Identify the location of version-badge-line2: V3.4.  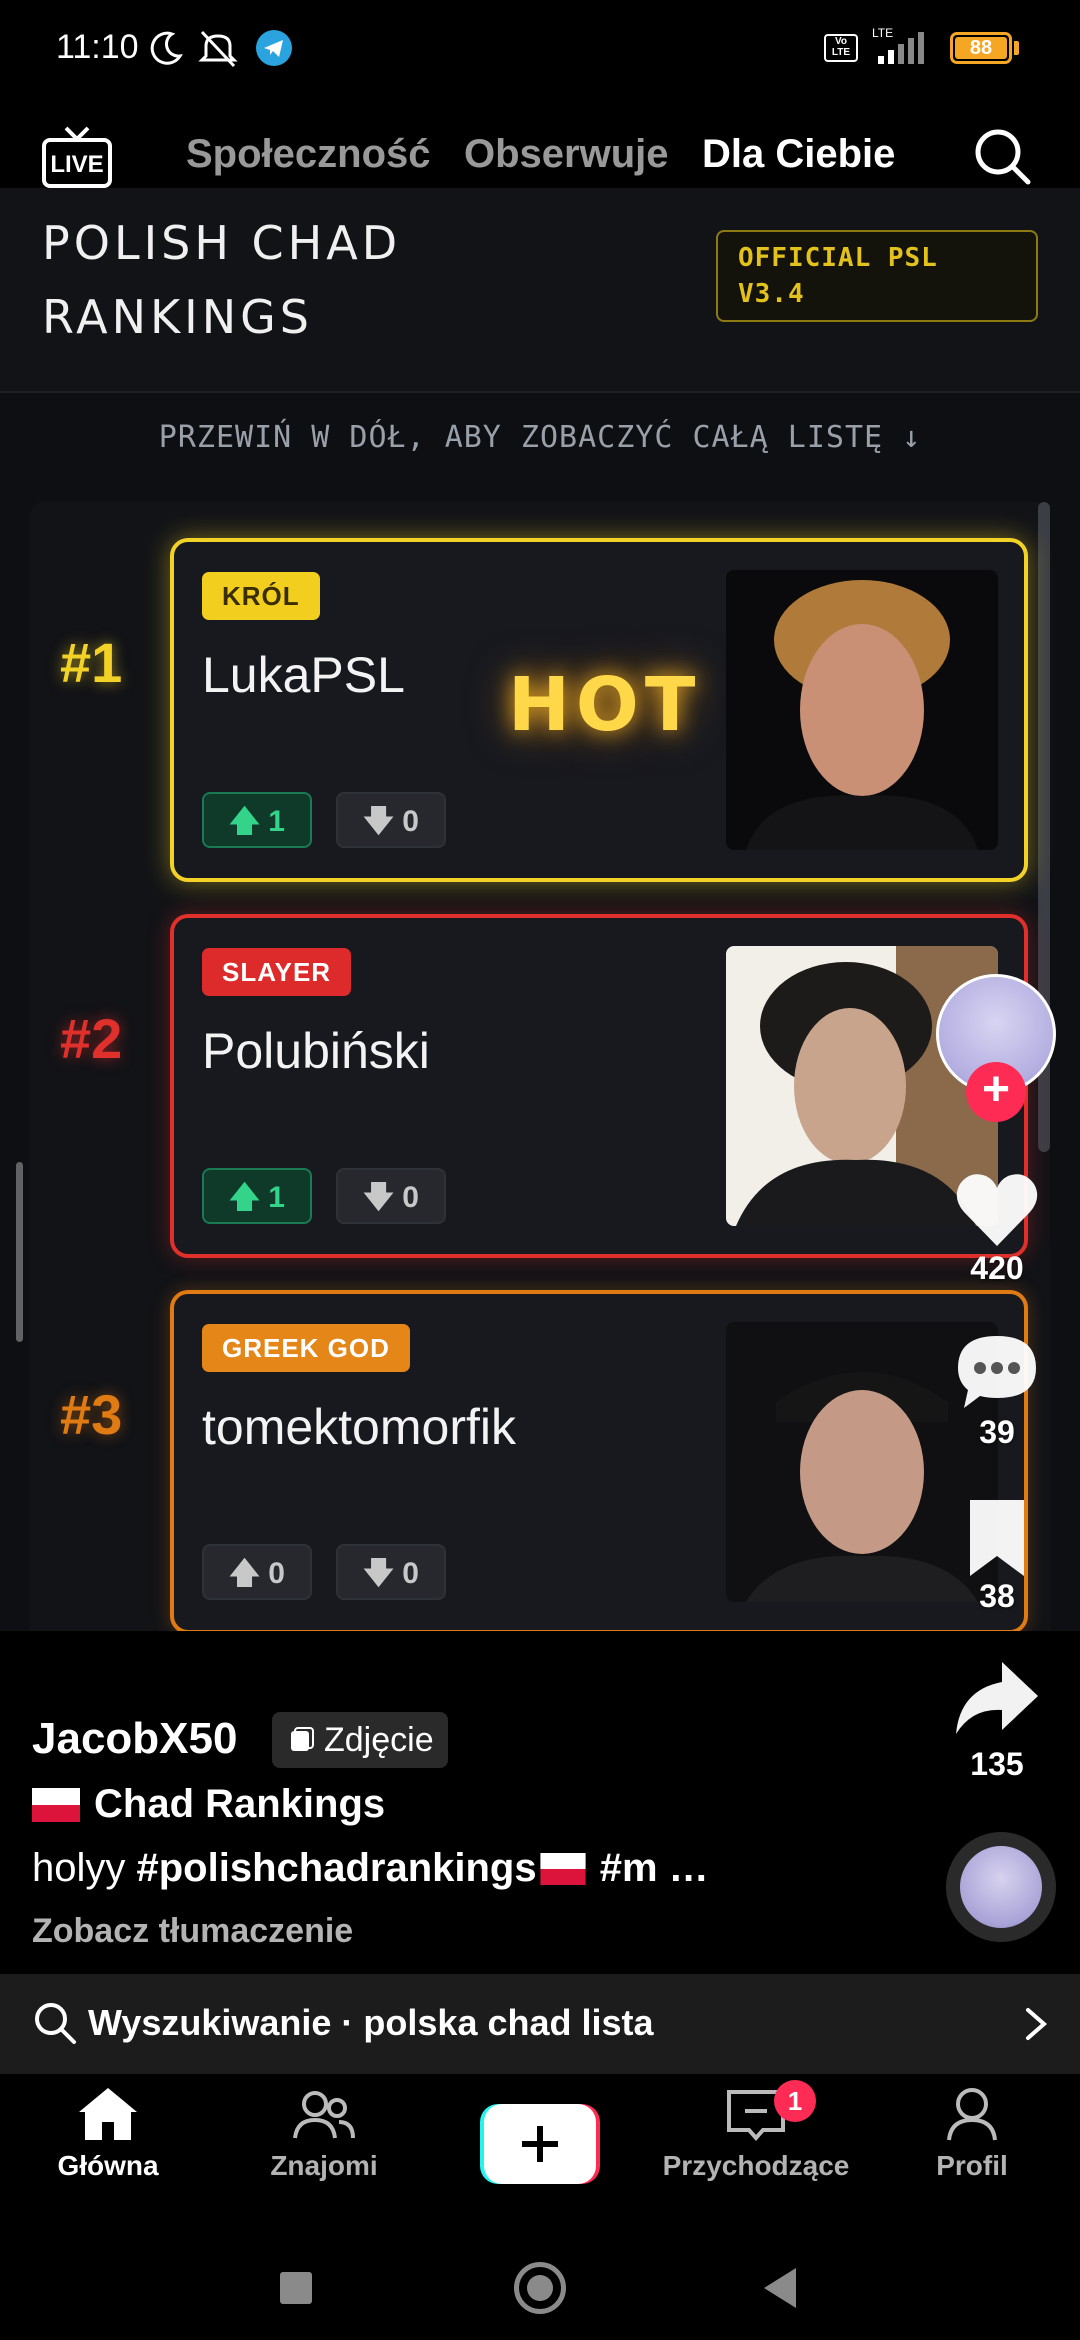
(771, 294).